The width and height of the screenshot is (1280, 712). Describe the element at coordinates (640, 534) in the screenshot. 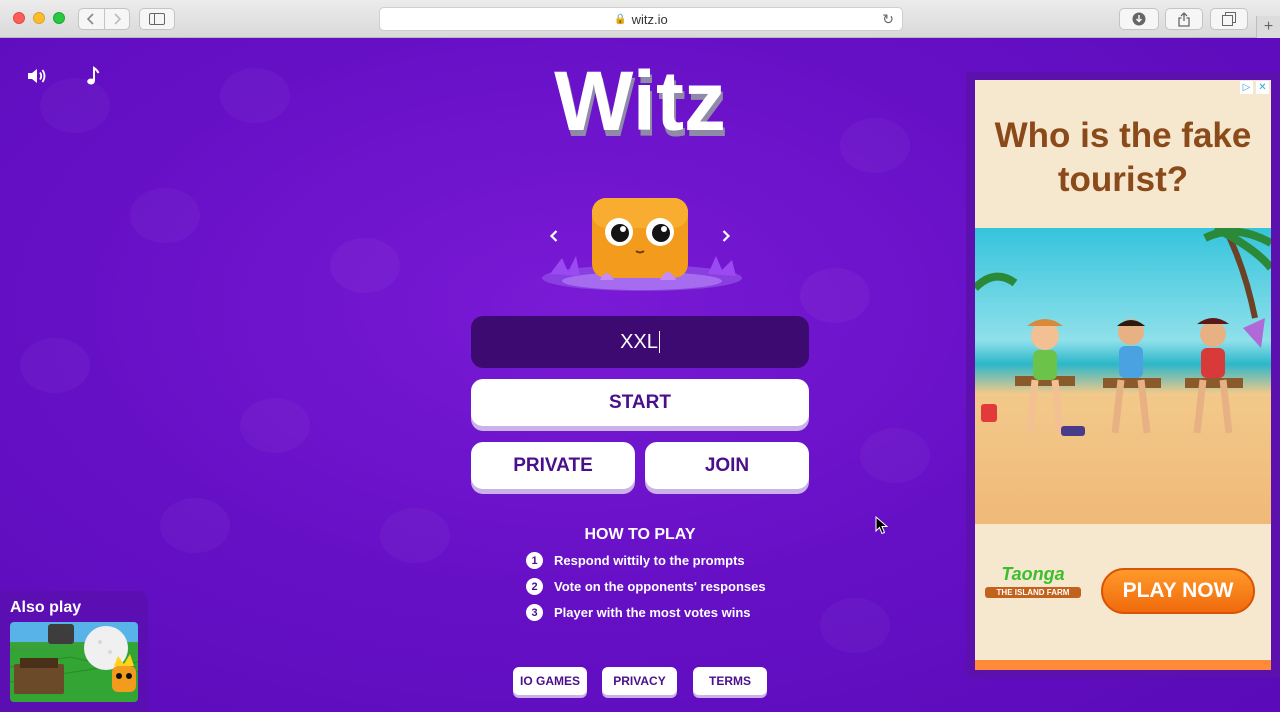

I see `how-to-play-title: HOW TO PLAY` at that location.